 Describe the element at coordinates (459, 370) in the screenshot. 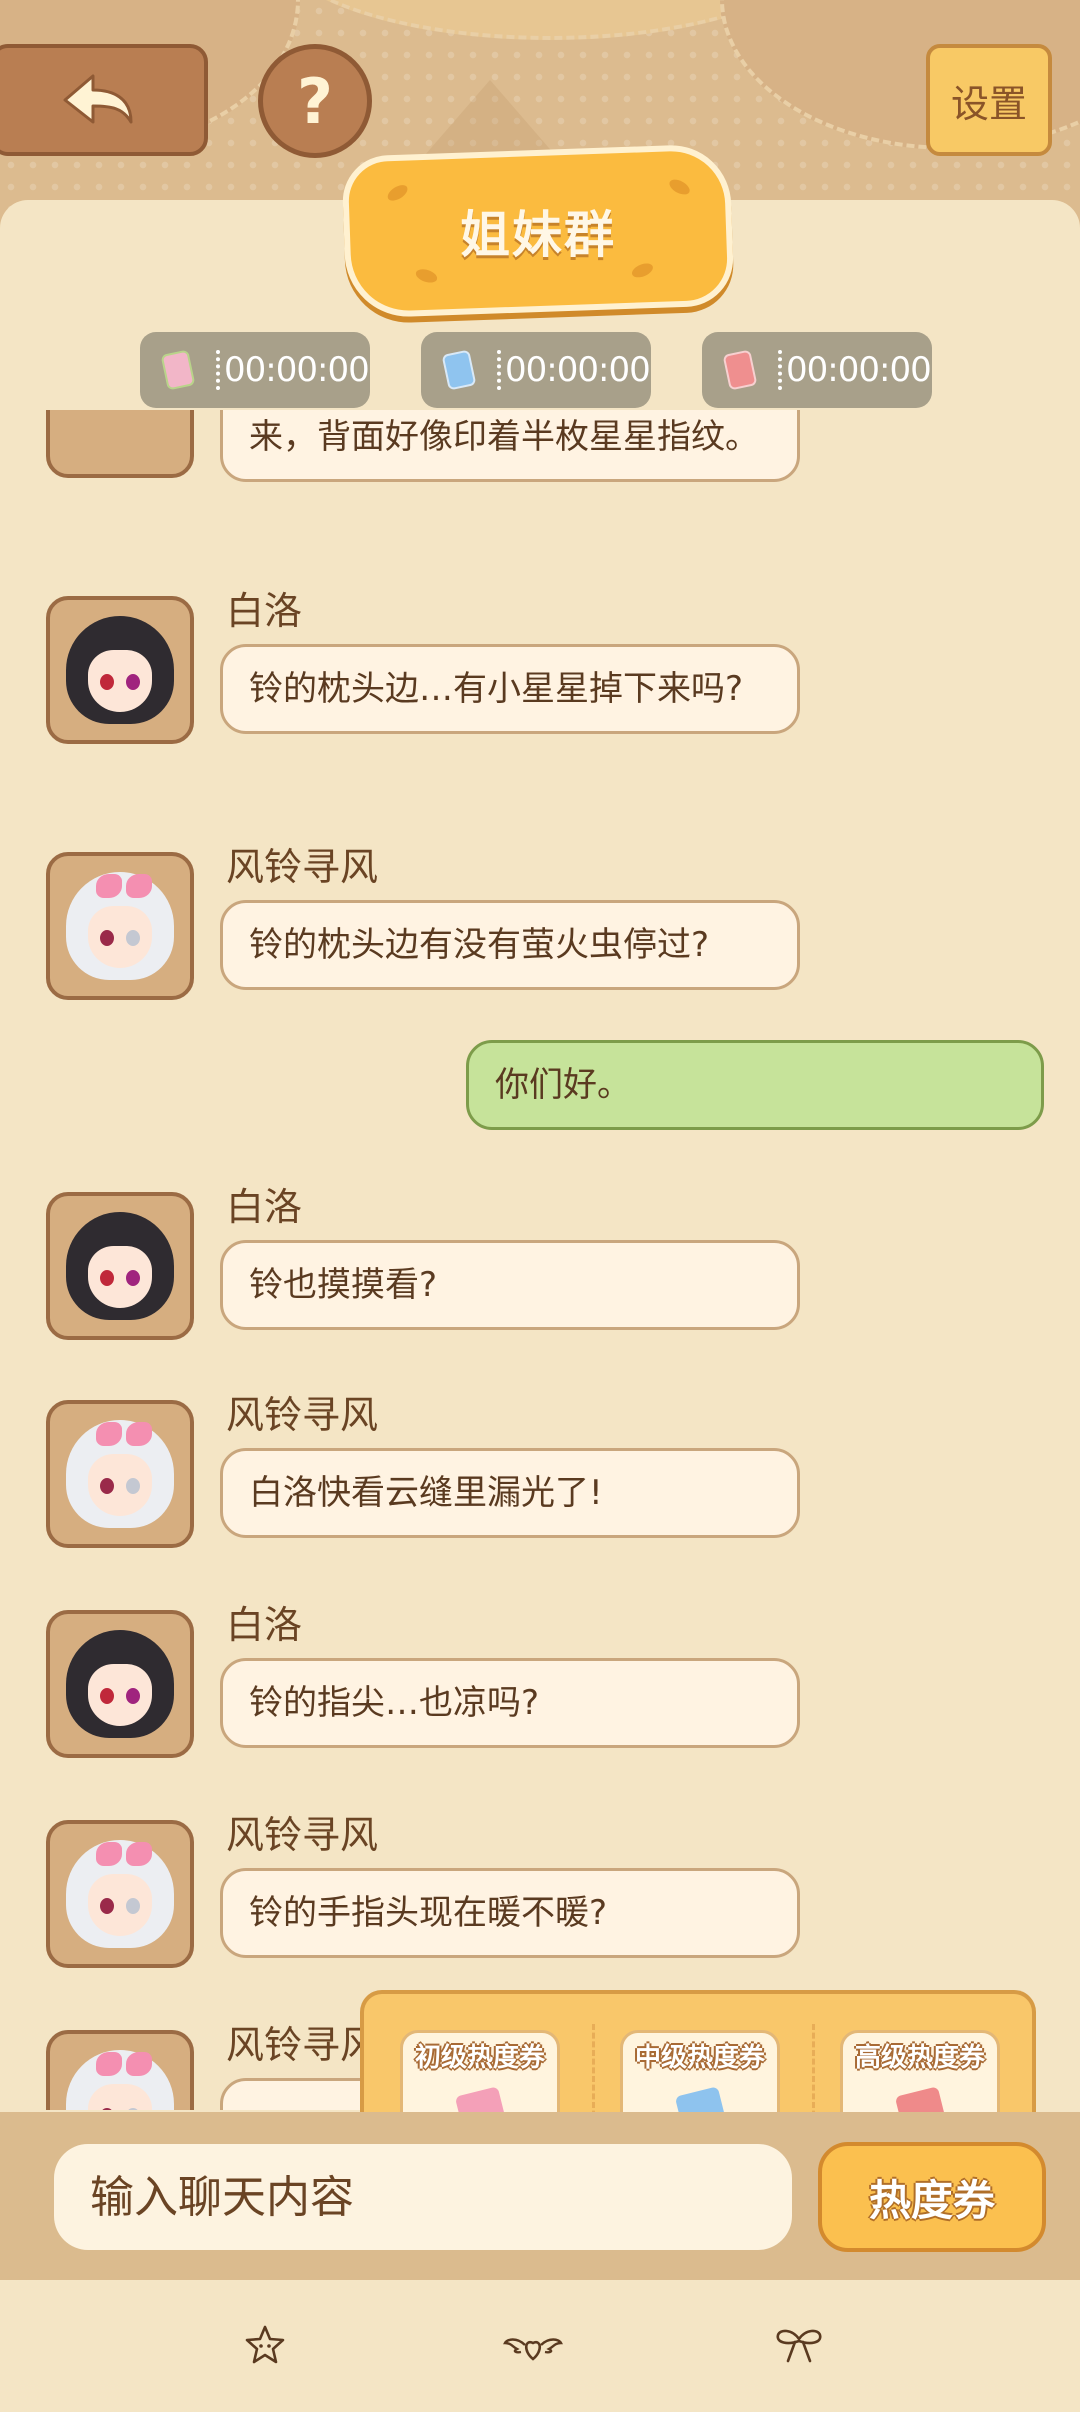

I see `blue-coupon-icon` at that location.